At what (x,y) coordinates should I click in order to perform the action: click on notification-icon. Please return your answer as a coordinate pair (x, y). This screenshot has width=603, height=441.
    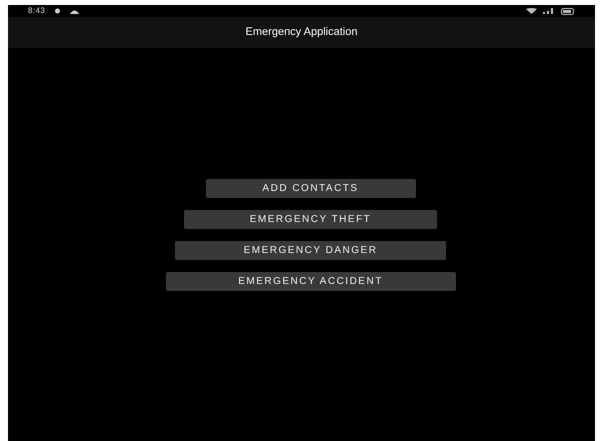
    Looking at the image, I should click on (57, 11).